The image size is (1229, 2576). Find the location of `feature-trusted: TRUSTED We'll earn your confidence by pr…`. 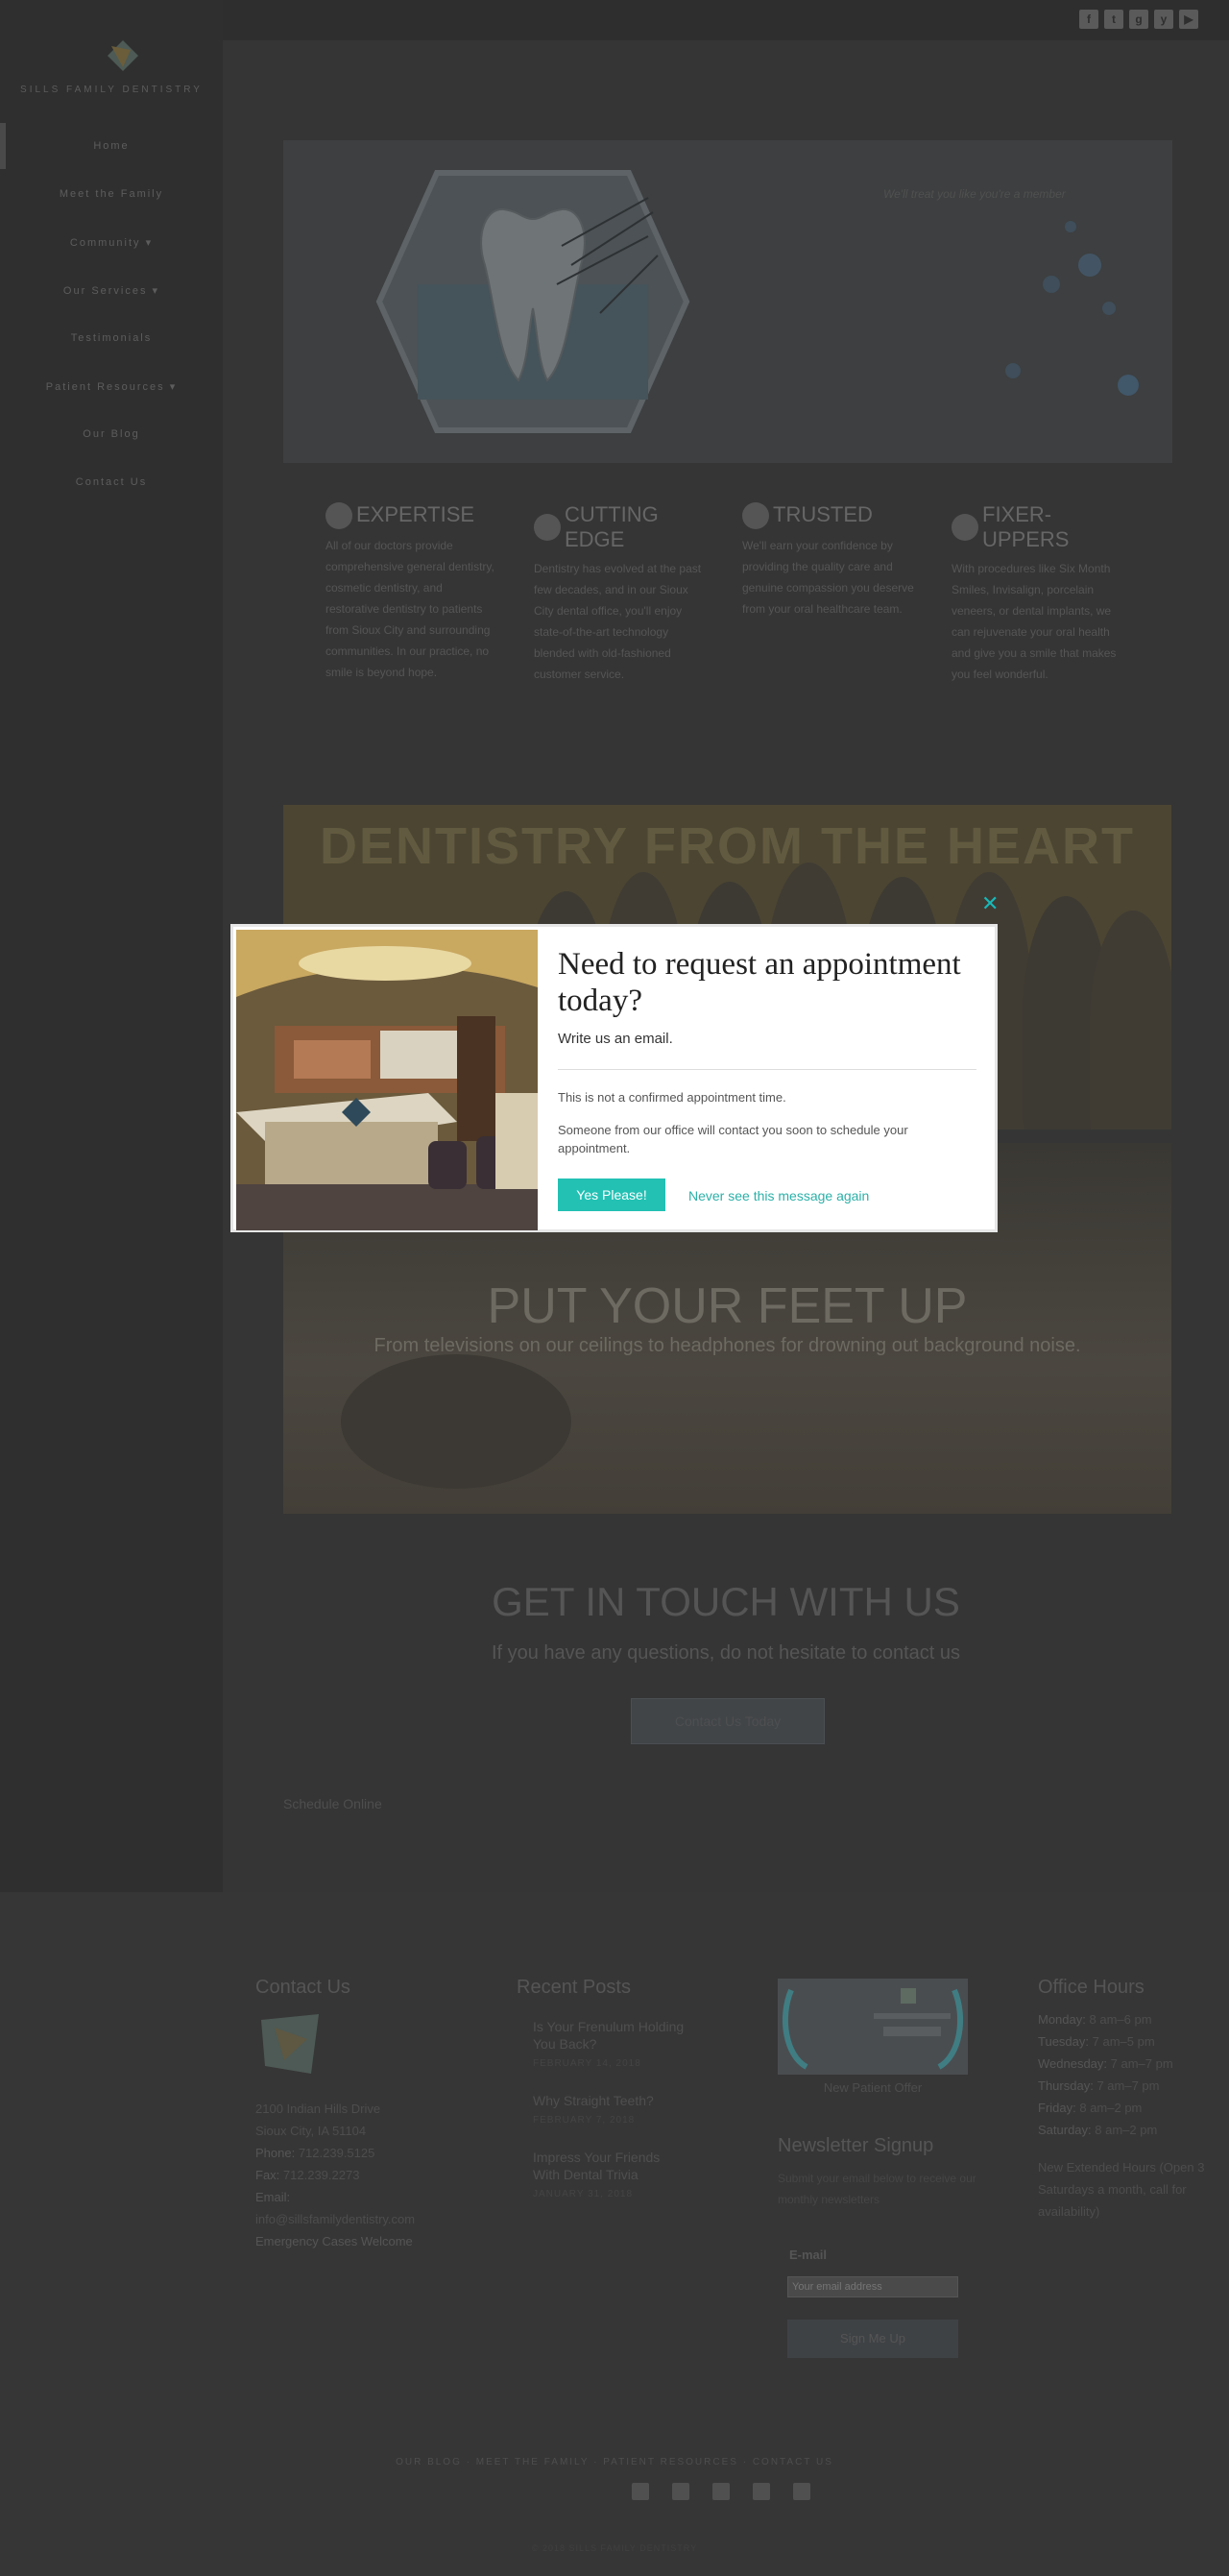

feature-trusted: TRUSTED We'll earn your confidence by pr… is located at coordinates (829, 561).